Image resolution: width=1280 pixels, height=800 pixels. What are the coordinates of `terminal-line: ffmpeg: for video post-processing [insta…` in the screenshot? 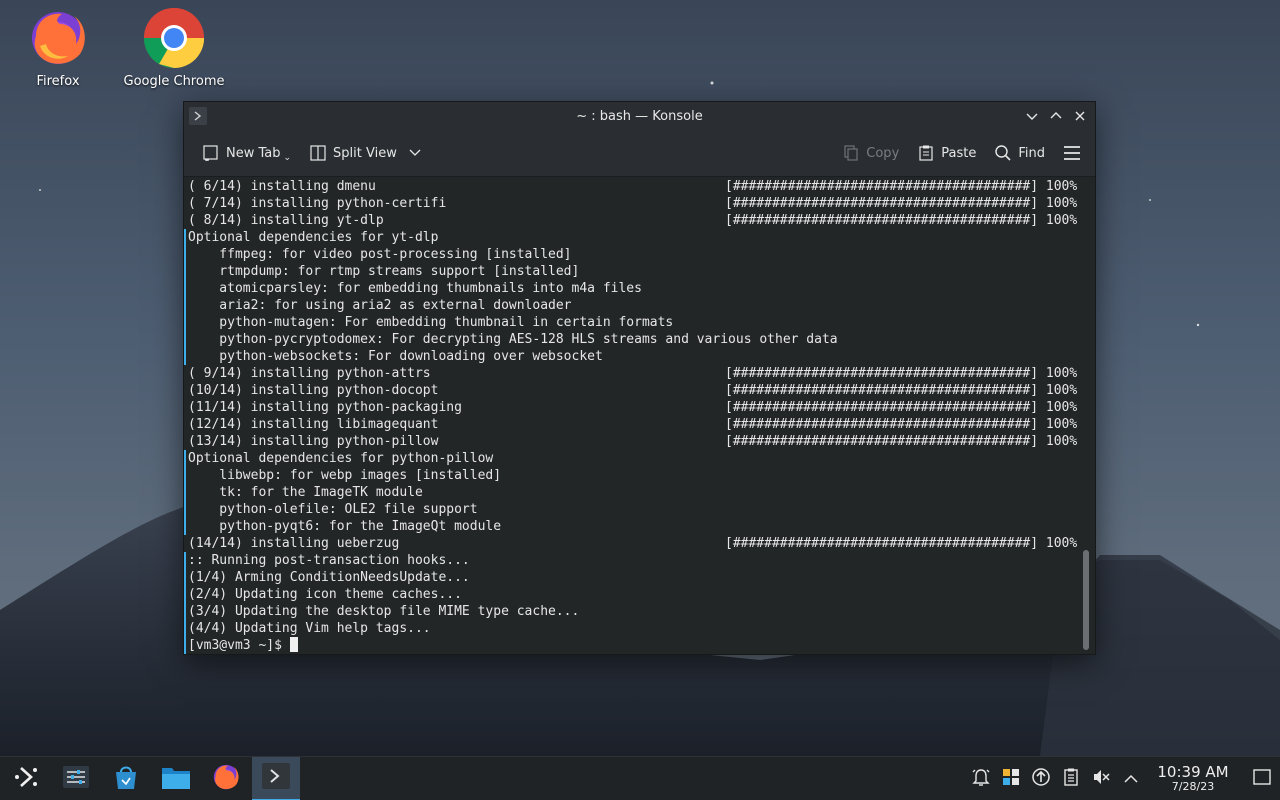 It's located at (633, 254).